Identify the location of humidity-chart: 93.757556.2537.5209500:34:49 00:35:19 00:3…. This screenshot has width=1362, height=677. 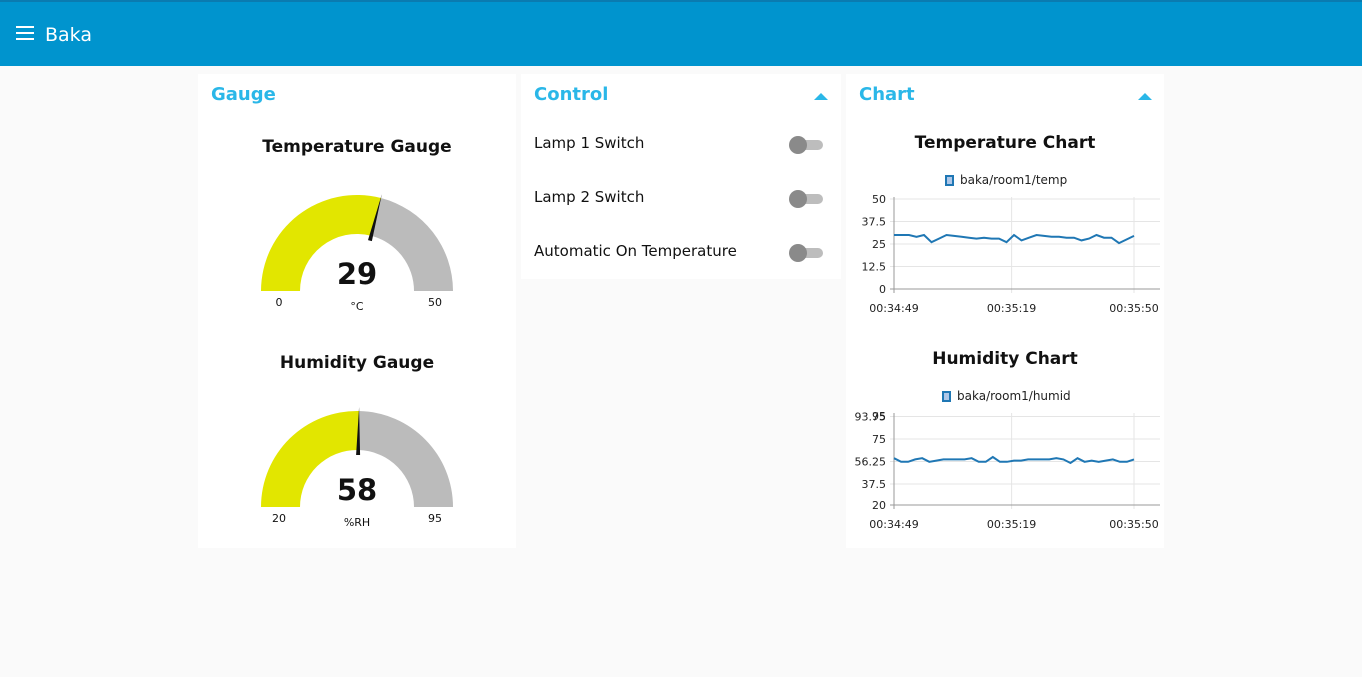
(1007, 470).